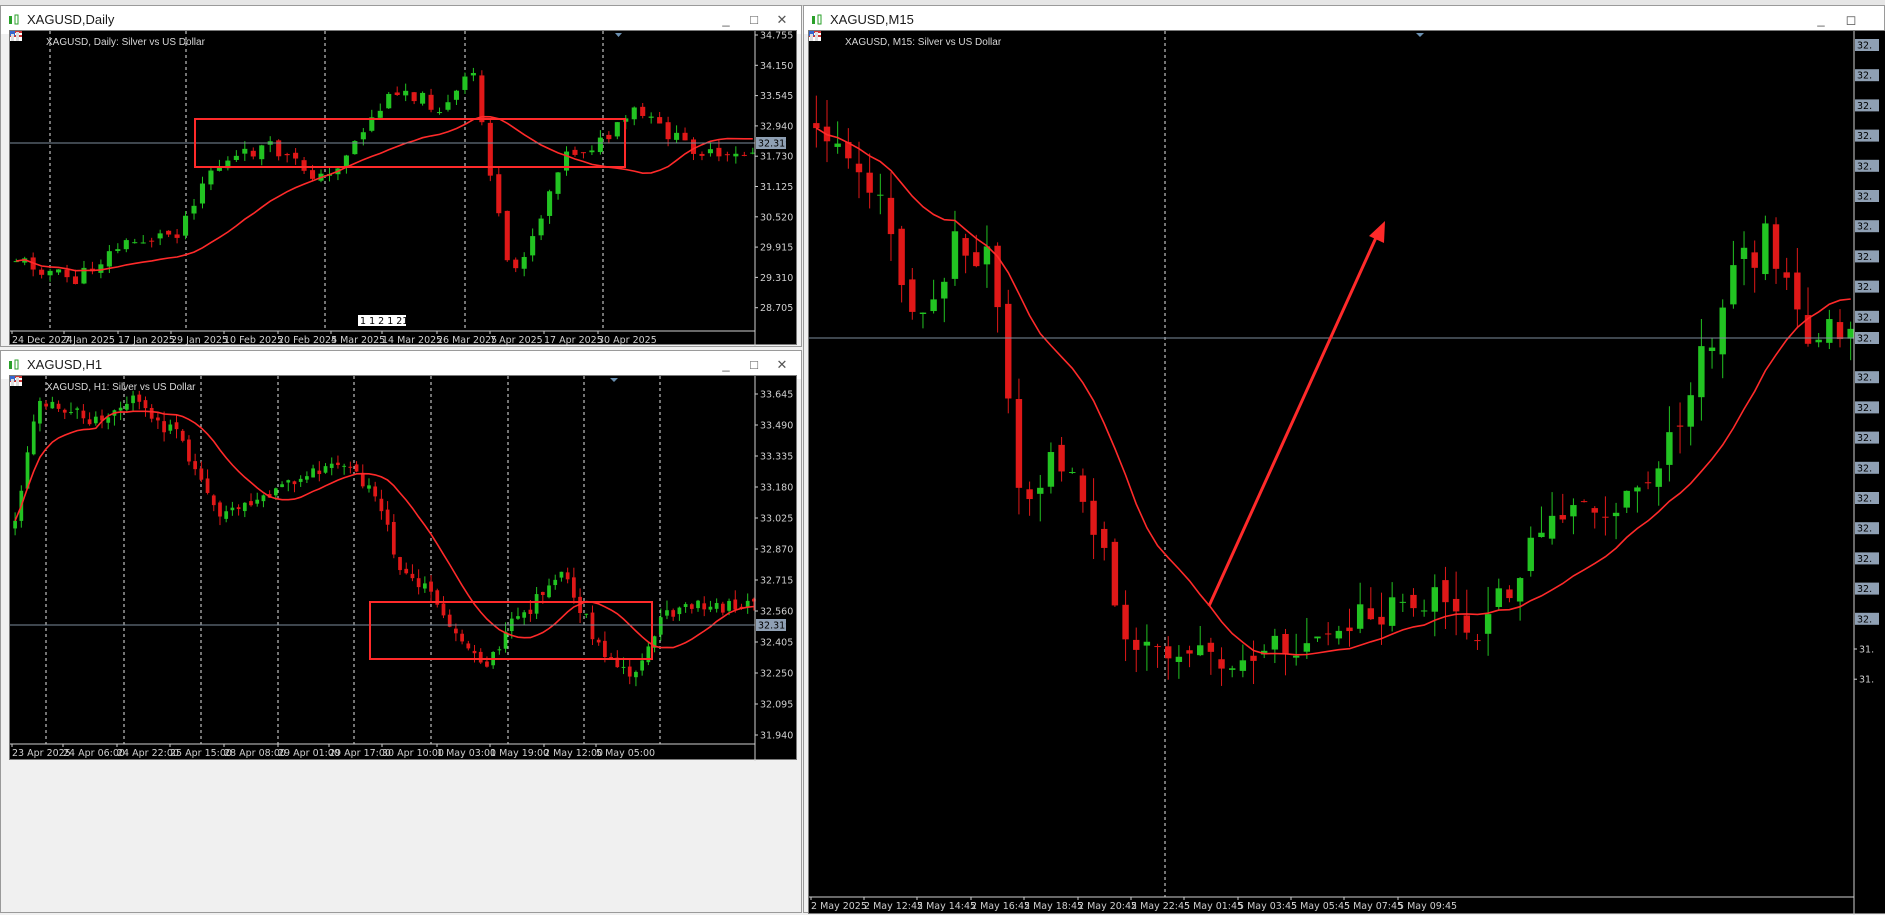  Describe the element at coordinates (923, 42) in the screenshot. I see `chart-symbol-title: XAGUSD, M15: Silver vs US Dollar` at that location.